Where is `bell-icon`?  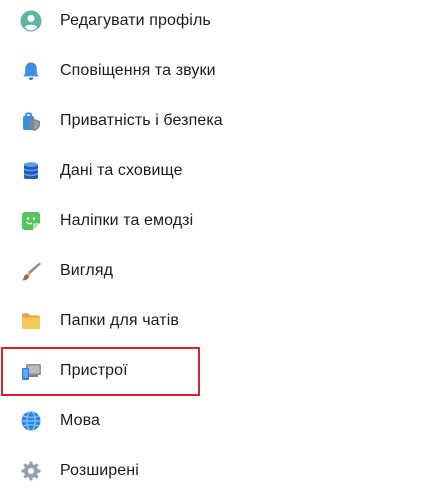
bell-icon is located at coordinates (31, 71).